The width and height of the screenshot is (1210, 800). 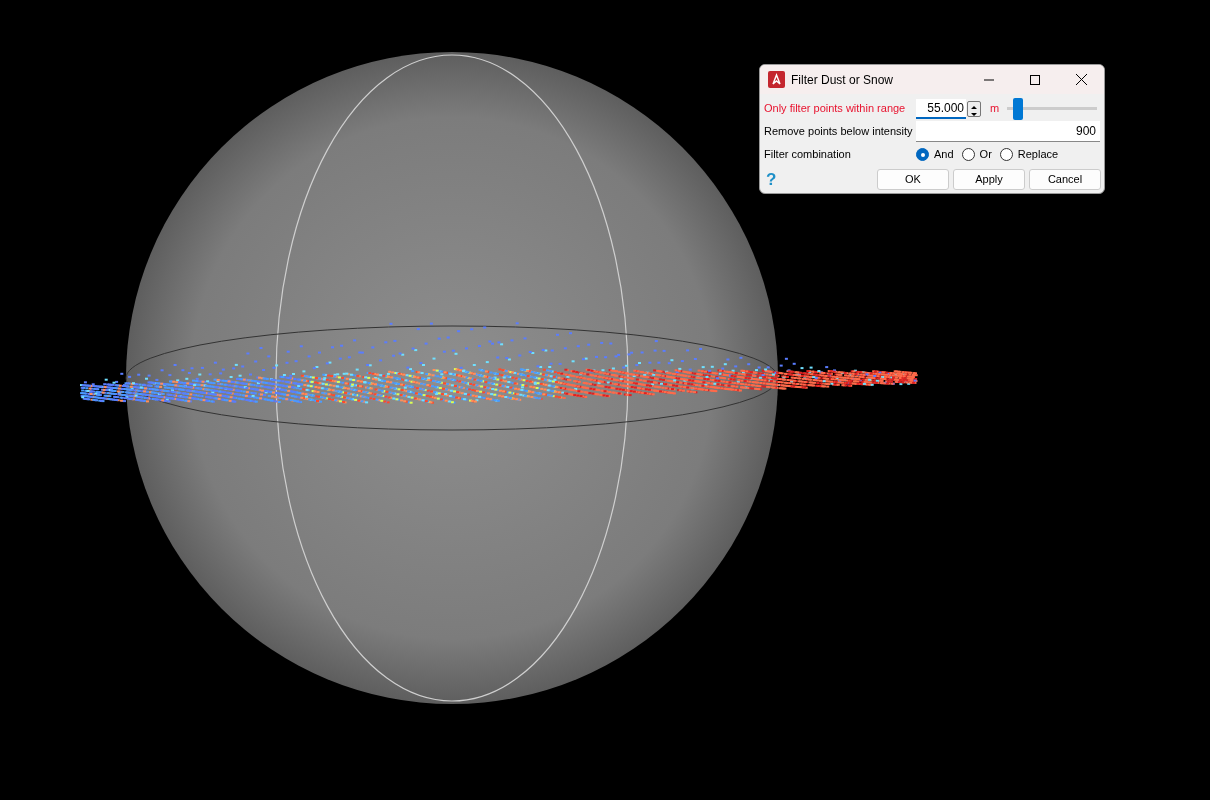 I want to click on spin-button, so click(x=974, y=108).